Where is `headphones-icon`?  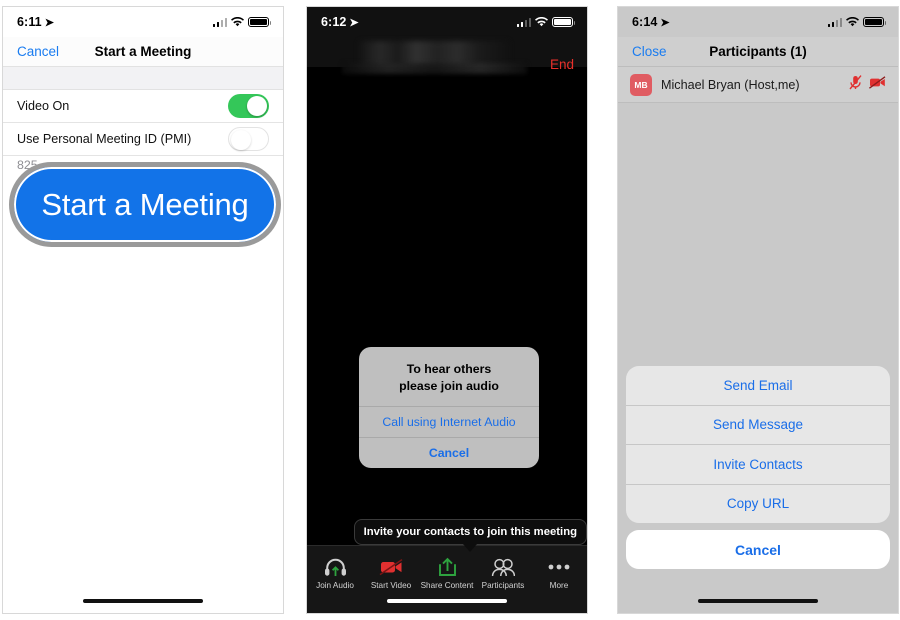 headphones-icon is located at coordinates (335, 567).